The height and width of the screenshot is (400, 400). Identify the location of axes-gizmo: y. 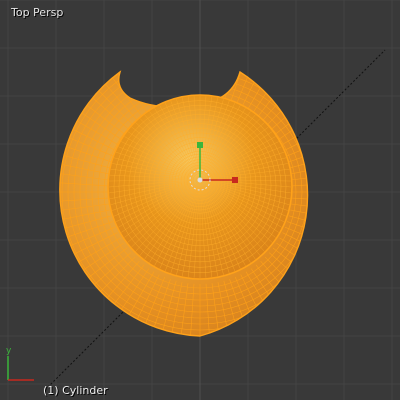
(20, 363).